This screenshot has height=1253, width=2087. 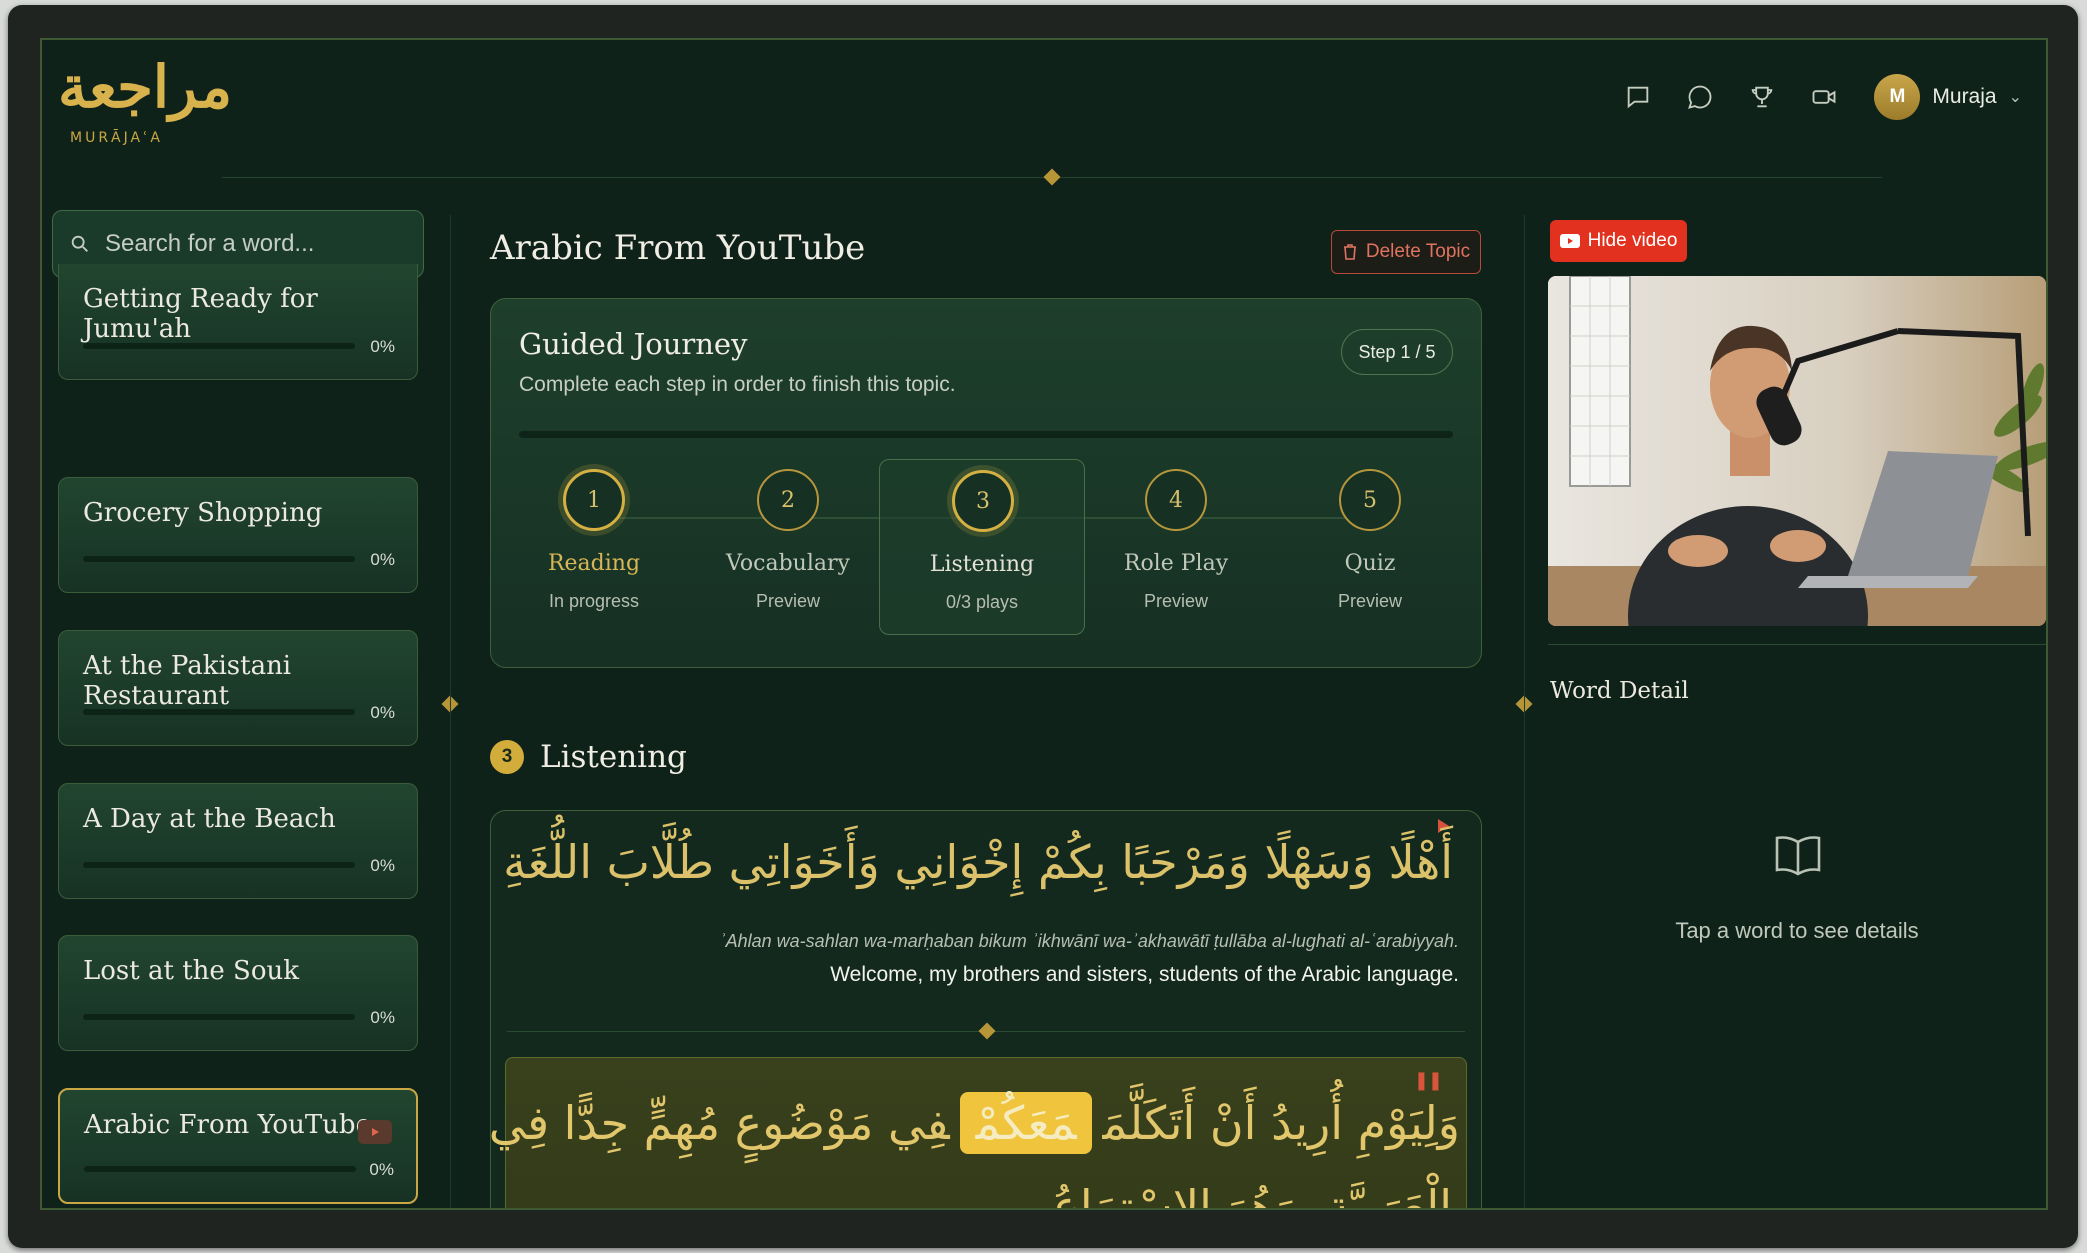 I want to click on section-header: 3 Listening, so click(x=588, y=757).